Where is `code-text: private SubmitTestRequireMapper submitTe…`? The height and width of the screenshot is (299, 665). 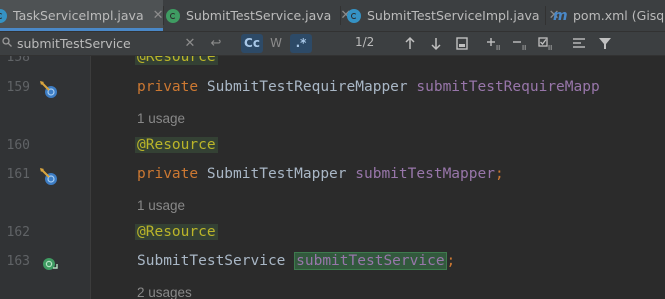
code-text: private SubmitTestRequireMapper submitTe… is located at coordinates (368, 87).